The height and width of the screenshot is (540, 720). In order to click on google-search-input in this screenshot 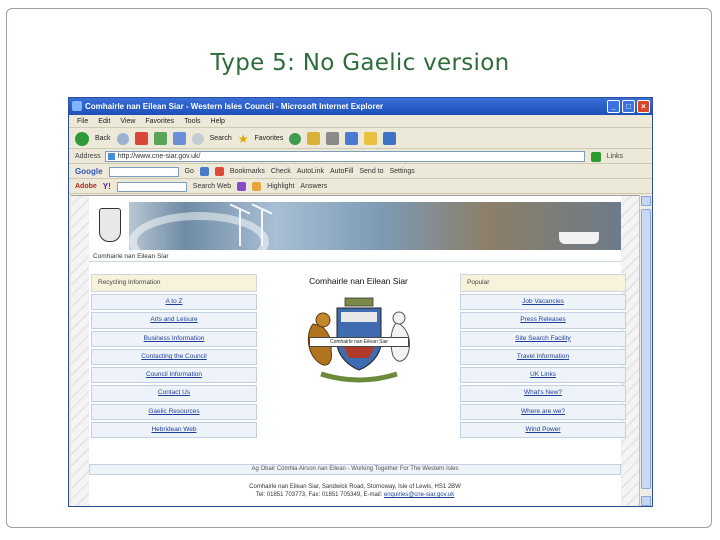, I will do `click(143, 171)`.